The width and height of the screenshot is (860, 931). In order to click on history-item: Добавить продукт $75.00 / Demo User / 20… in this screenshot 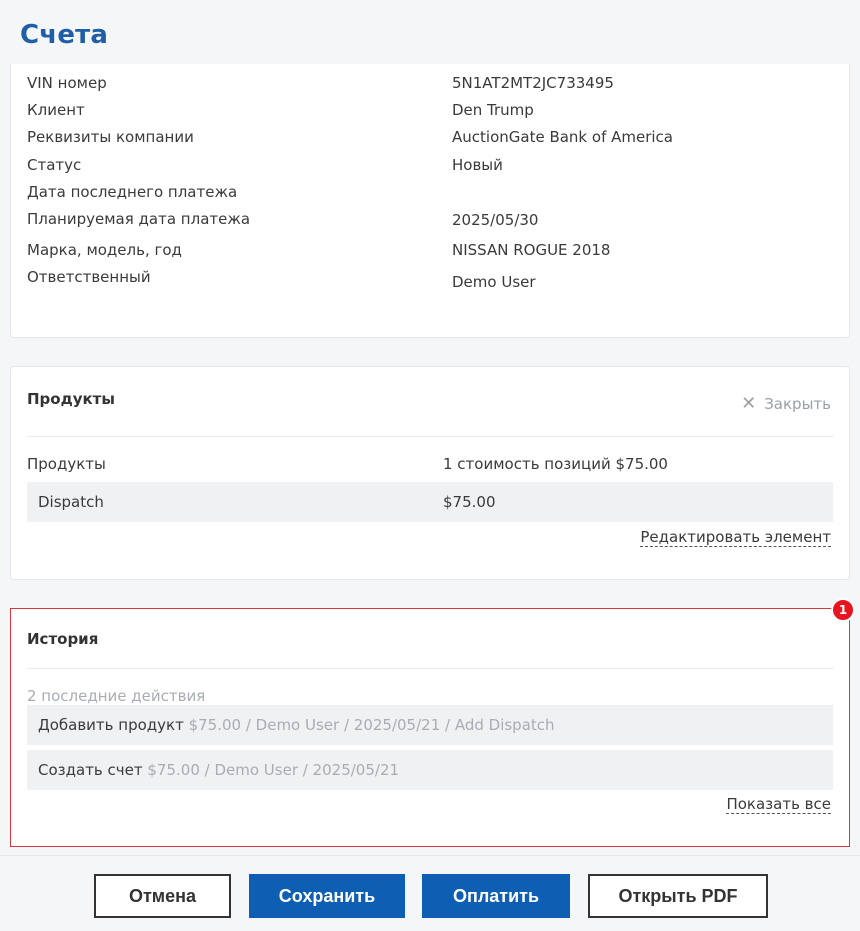, I will do `click(430, 725)`.